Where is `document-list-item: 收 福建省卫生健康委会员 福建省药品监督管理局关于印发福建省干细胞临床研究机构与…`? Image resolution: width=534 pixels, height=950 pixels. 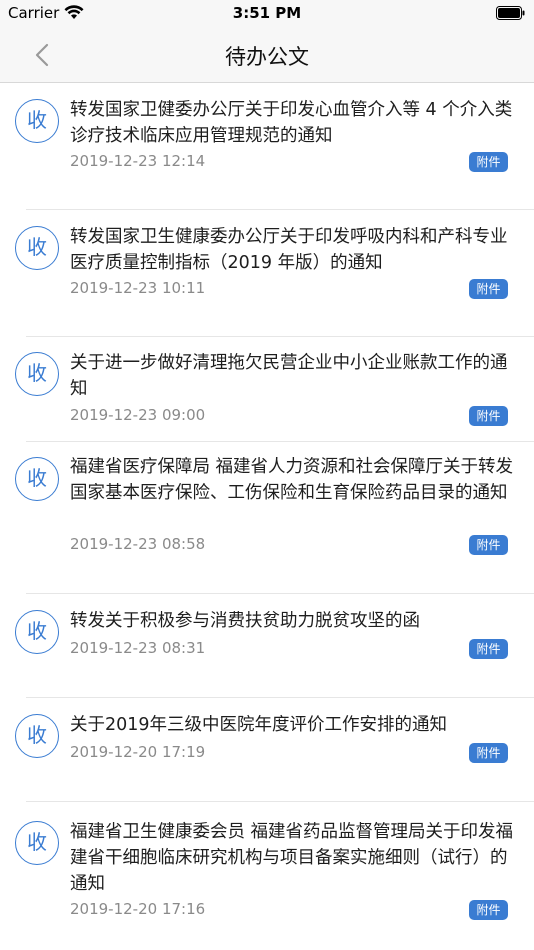 document-list-item: 收 福建省卫生健康委会员 福建省药品监督管理局关于印发福建省干细胞临床研究机构与… is located at coordinates (267, 867).